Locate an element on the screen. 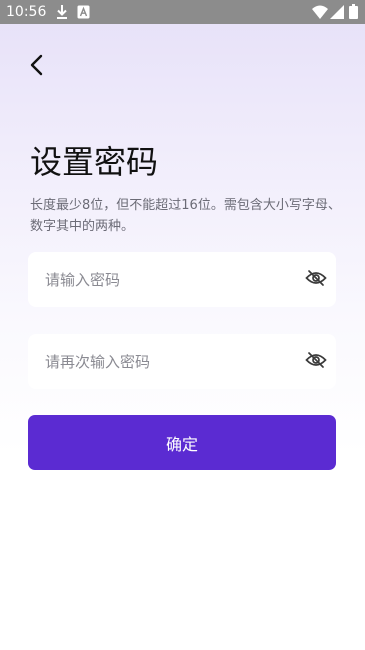  password-visibility-toggle is located at coordinates (316, 280).